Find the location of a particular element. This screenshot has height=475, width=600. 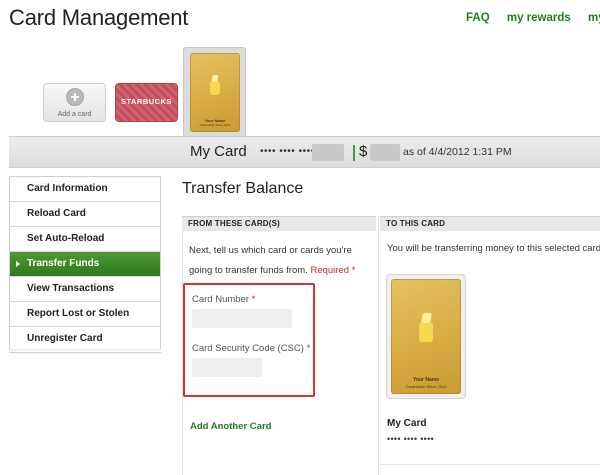

balance-divider is located at coordinates (354, 153).